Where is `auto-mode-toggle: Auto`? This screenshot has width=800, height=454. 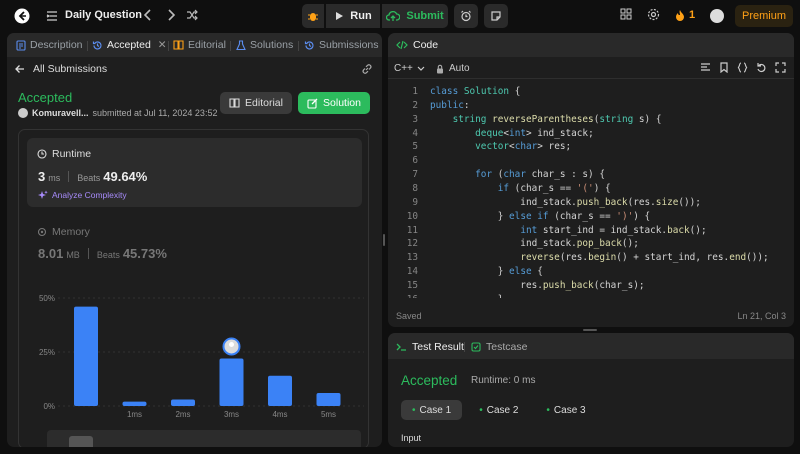
auto-mode-toggle: Auto is located at coordinates (453, 68).